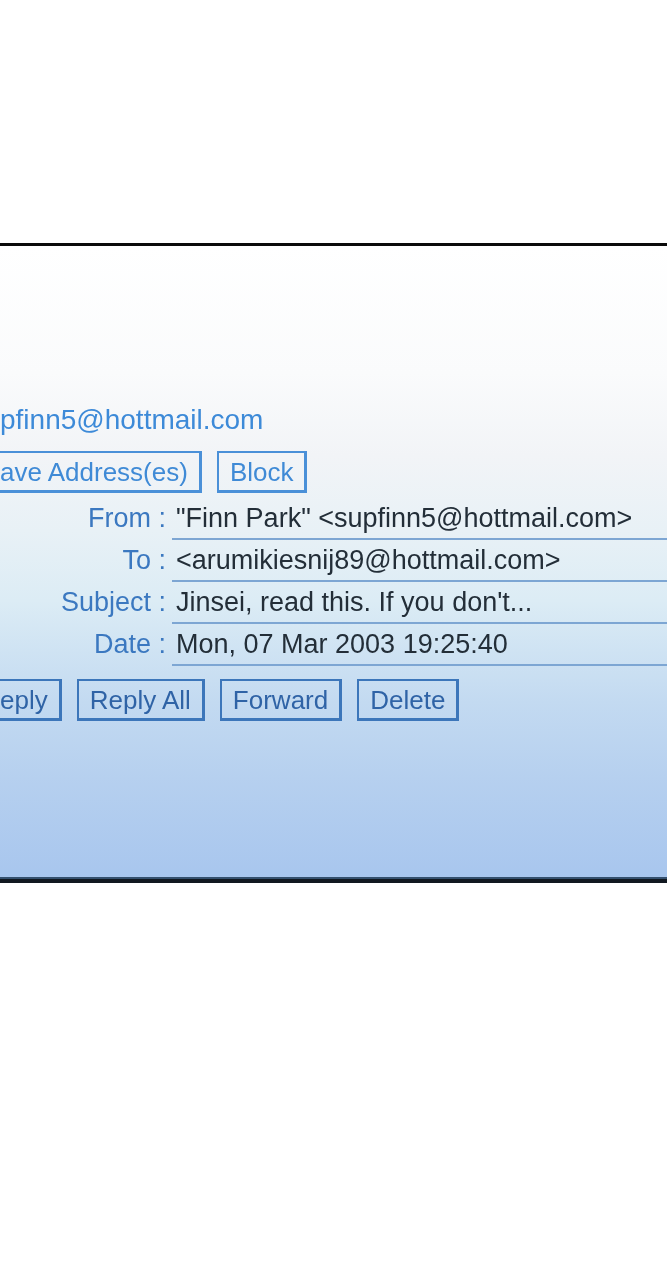 The width and height of the screenshot is (667, 1280). Describe the element at coordinates (126, 518) in the screenshot. I see `header-label: From :` at that location.